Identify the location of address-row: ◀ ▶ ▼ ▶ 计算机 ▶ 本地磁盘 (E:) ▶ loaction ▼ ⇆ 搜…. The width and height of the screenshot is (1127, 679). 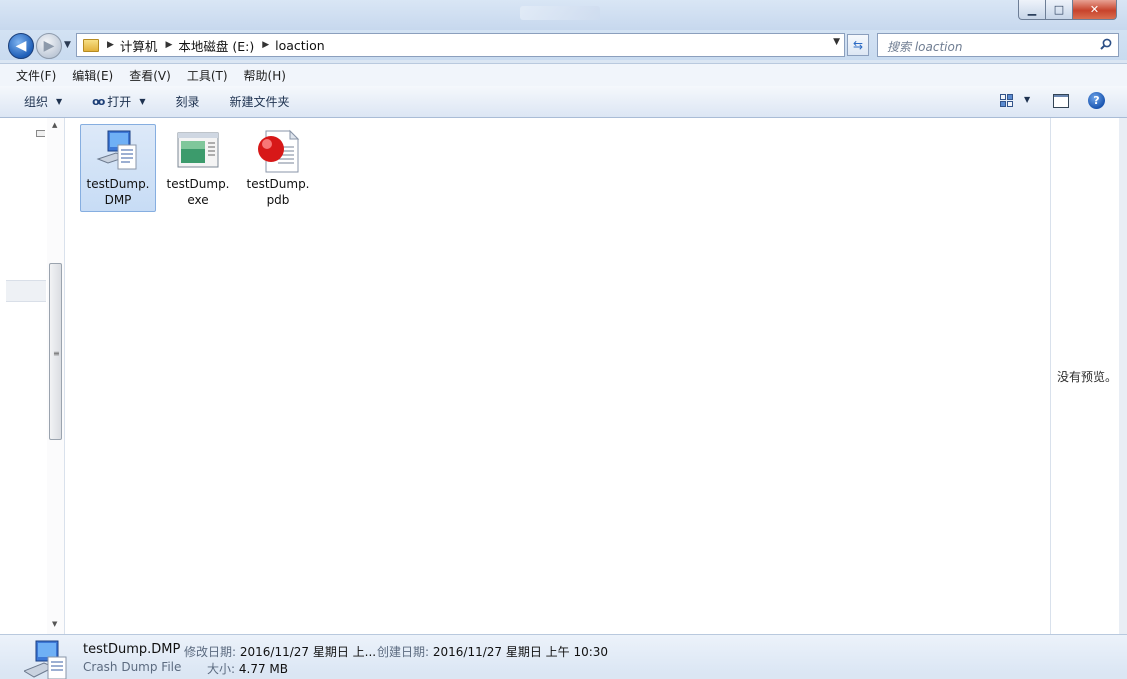
(563, 45).